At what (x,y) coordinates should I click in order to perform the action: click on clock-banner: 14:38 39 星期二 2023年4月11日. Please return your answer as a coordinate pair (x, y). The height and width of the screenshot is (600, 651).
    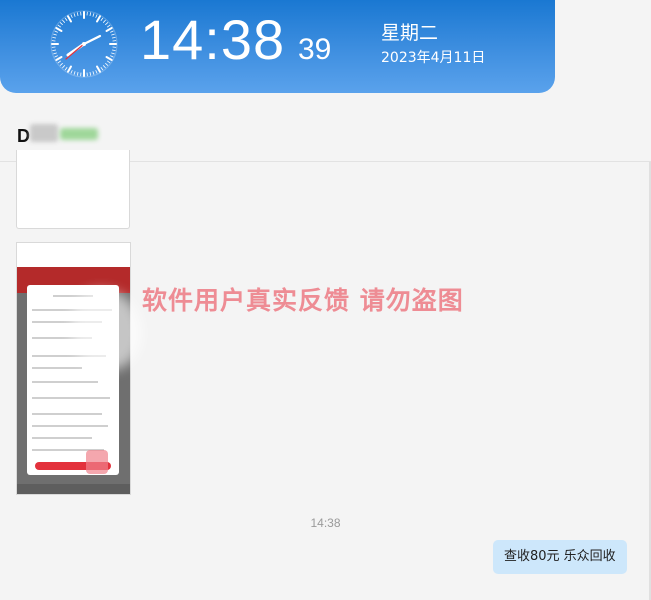
    Looking at the image, I should click on (277, 46).